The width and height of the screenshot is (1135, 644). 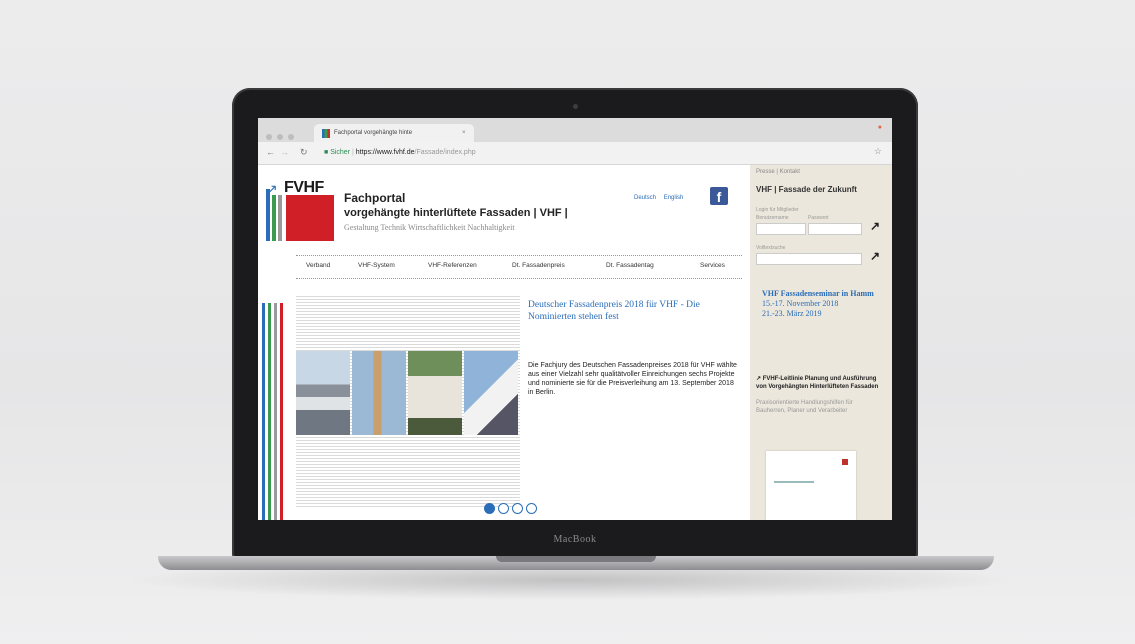 What do you see at coordinates (376, 265) in the screenshot?
I see `nav-item-vhf-system: VHF-System` at bounding box center [376, 265].